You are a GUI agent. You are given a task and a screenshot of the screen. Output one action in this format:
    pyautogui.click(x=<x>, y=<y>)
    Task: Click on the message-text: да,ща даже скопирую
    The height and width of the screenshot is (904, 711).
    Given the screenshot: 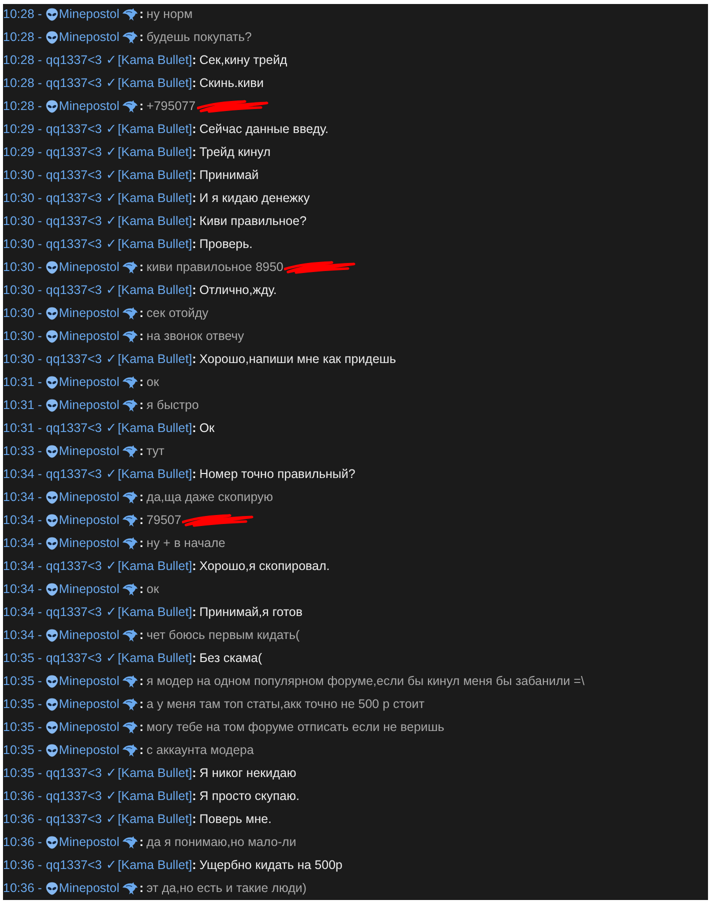 What is the action you would take?
    pyautogui.click(x=210, y=497)
    